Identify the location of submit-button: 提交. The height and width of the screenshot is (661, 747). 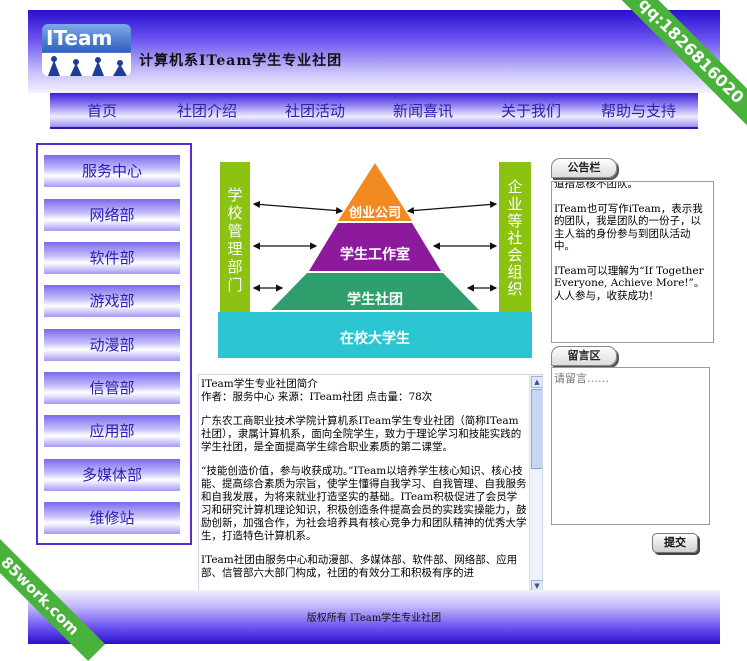
(675, 543).